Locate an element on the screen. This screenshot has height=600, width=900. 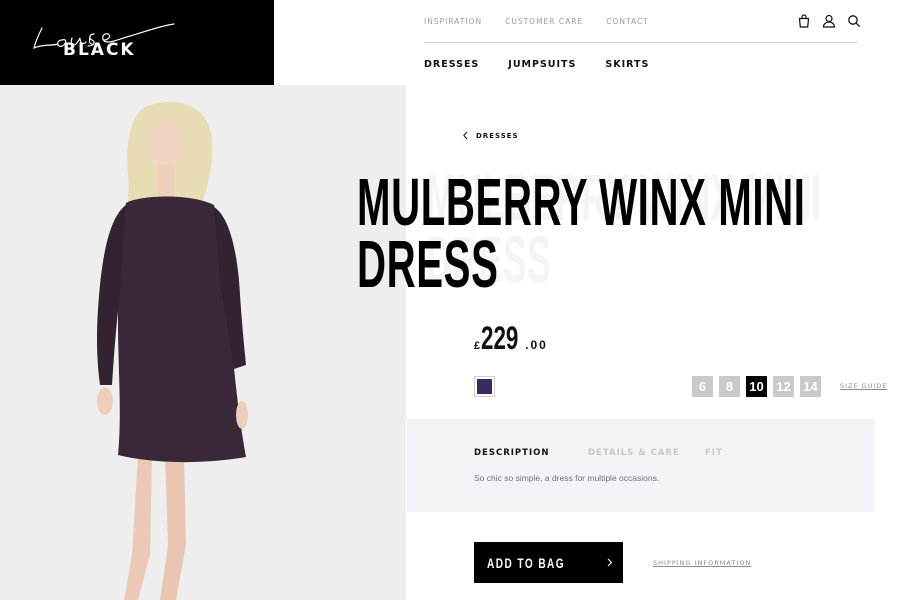
price-amount: 229 is located at coordinates (500, 338).